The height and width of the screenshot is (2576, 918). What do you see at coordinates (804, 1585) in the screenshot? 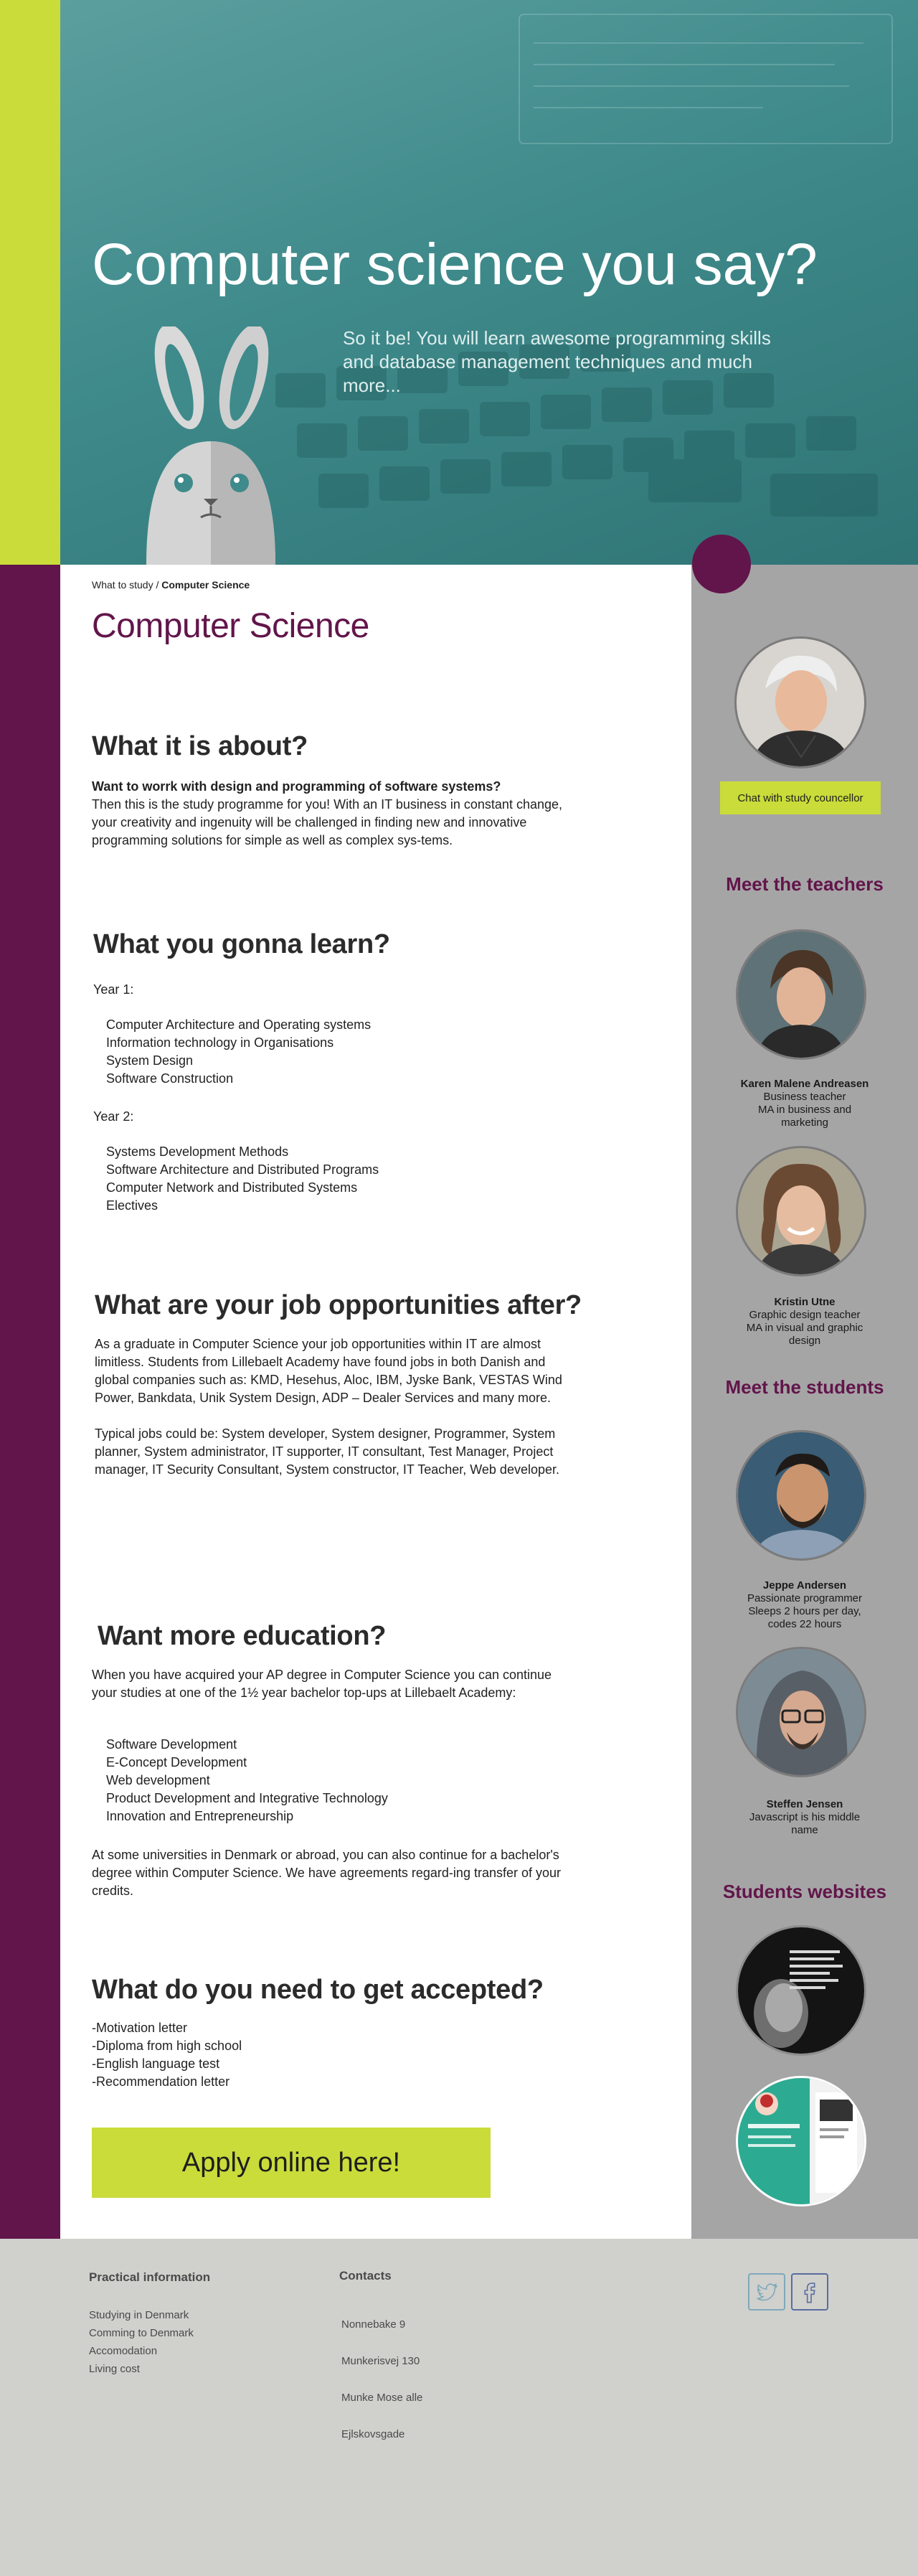
I see `student-name: Jeppe Andersen` at bounding box center [804, 1585].